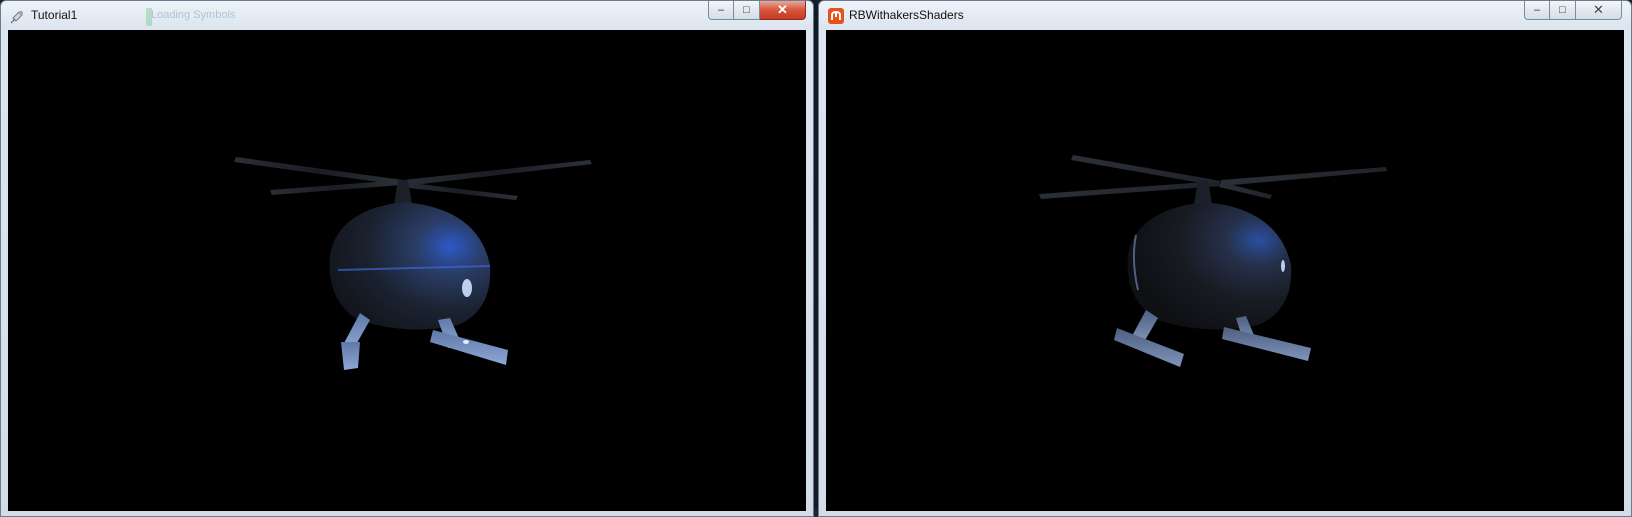  Describe the element at coordinates (836, 16) in the screenshot. I see `monogame-icon` at that location.